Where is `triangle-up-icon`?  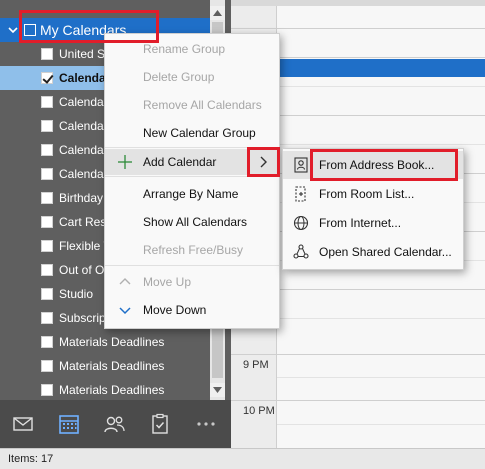 triangle-up-icon is located at coordinates (217, 13).